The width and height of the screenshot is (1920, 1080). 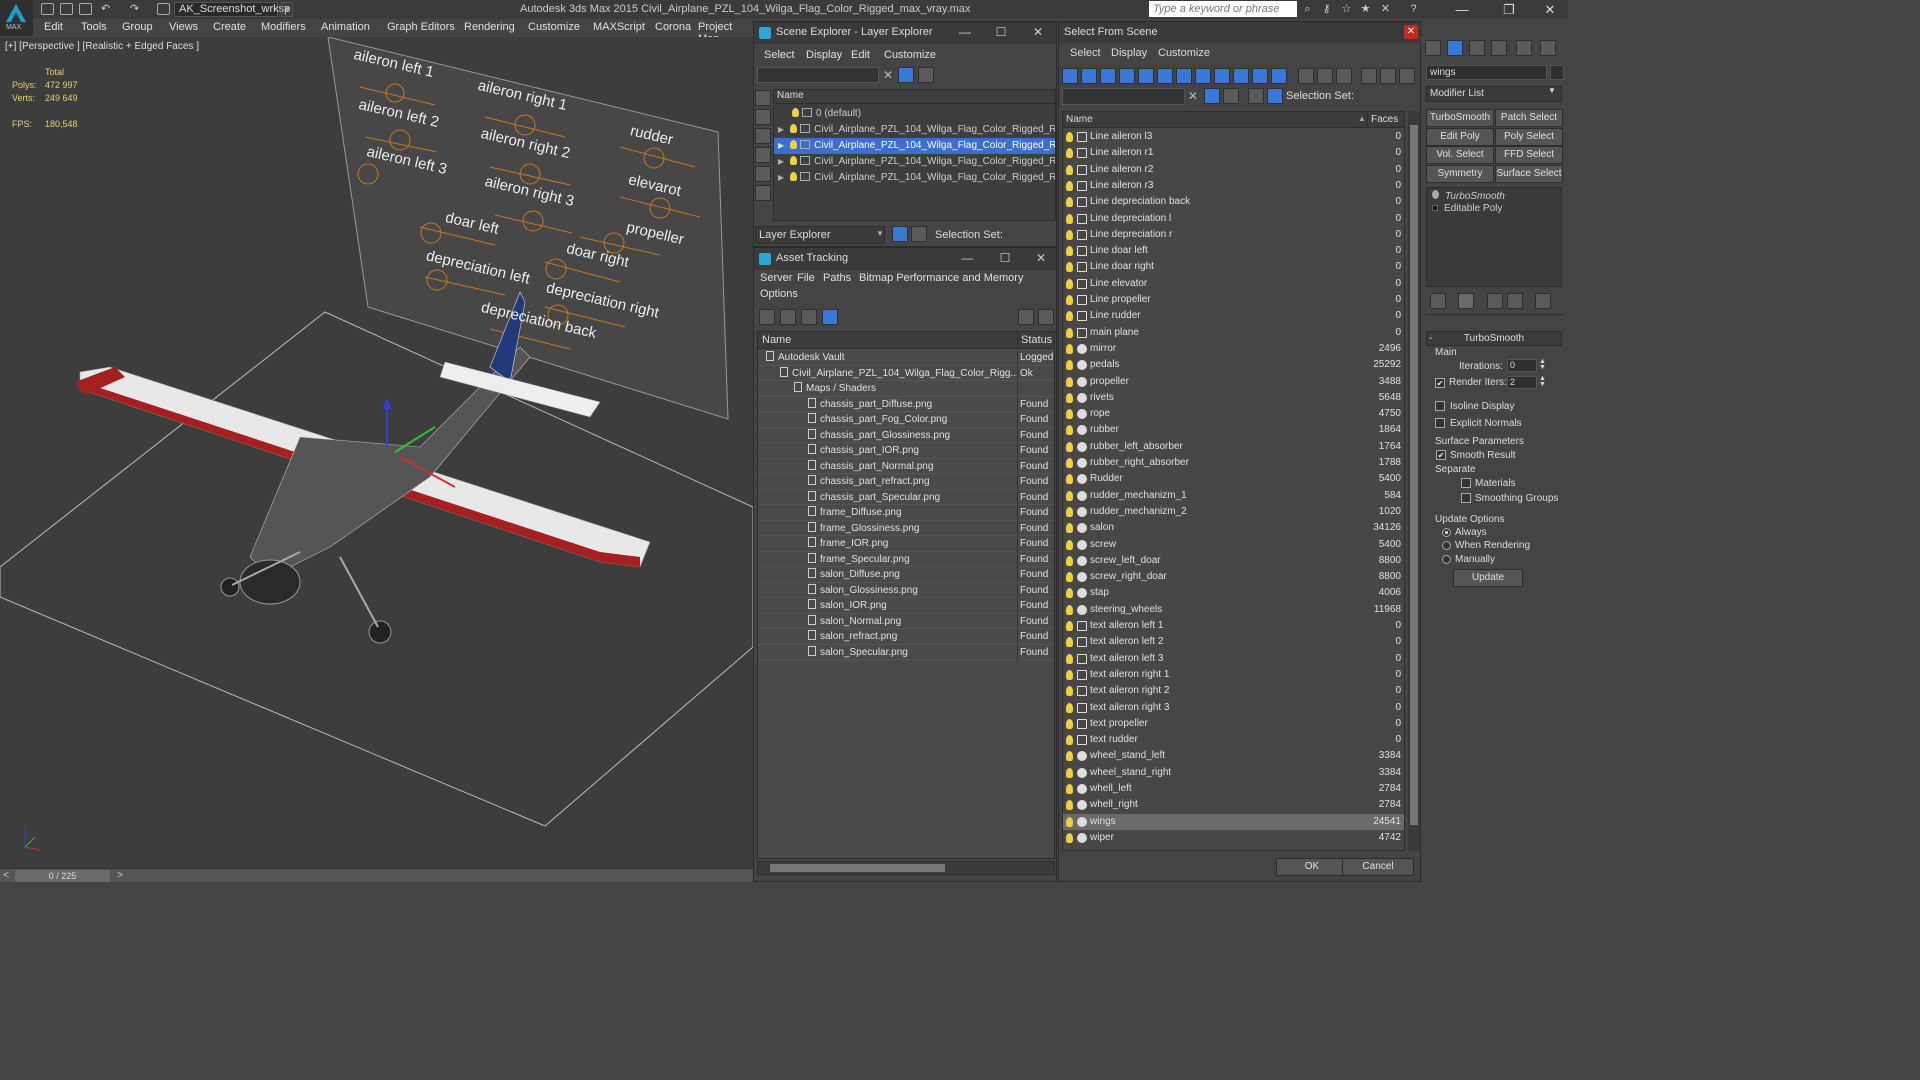 What do you see at coordinates (837, 278) in the screenshot?
I see `at-menu-paths: Paths` at bounding box center [837, 278].